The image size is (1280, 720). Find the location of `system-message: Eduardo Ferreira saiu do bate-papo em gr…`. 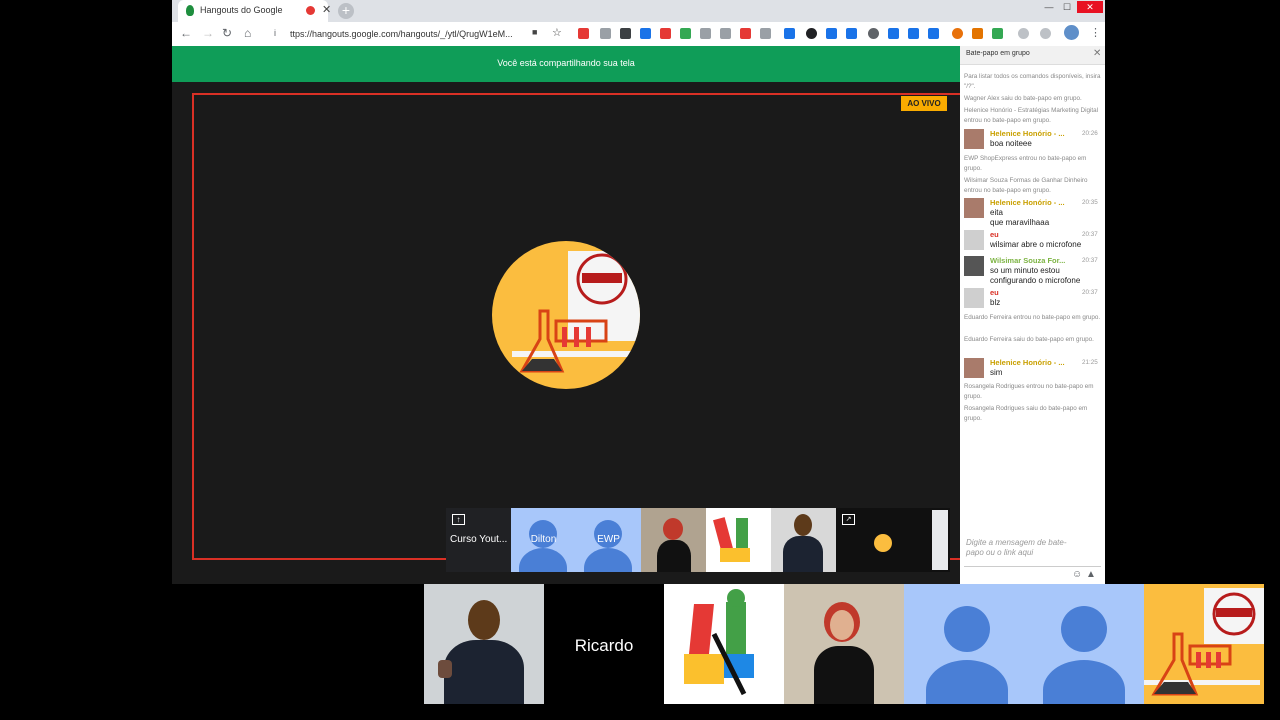

system-message: Eduardo Ferreira saiu do bate-papo em gr… is located at coordinates (1029, 339).